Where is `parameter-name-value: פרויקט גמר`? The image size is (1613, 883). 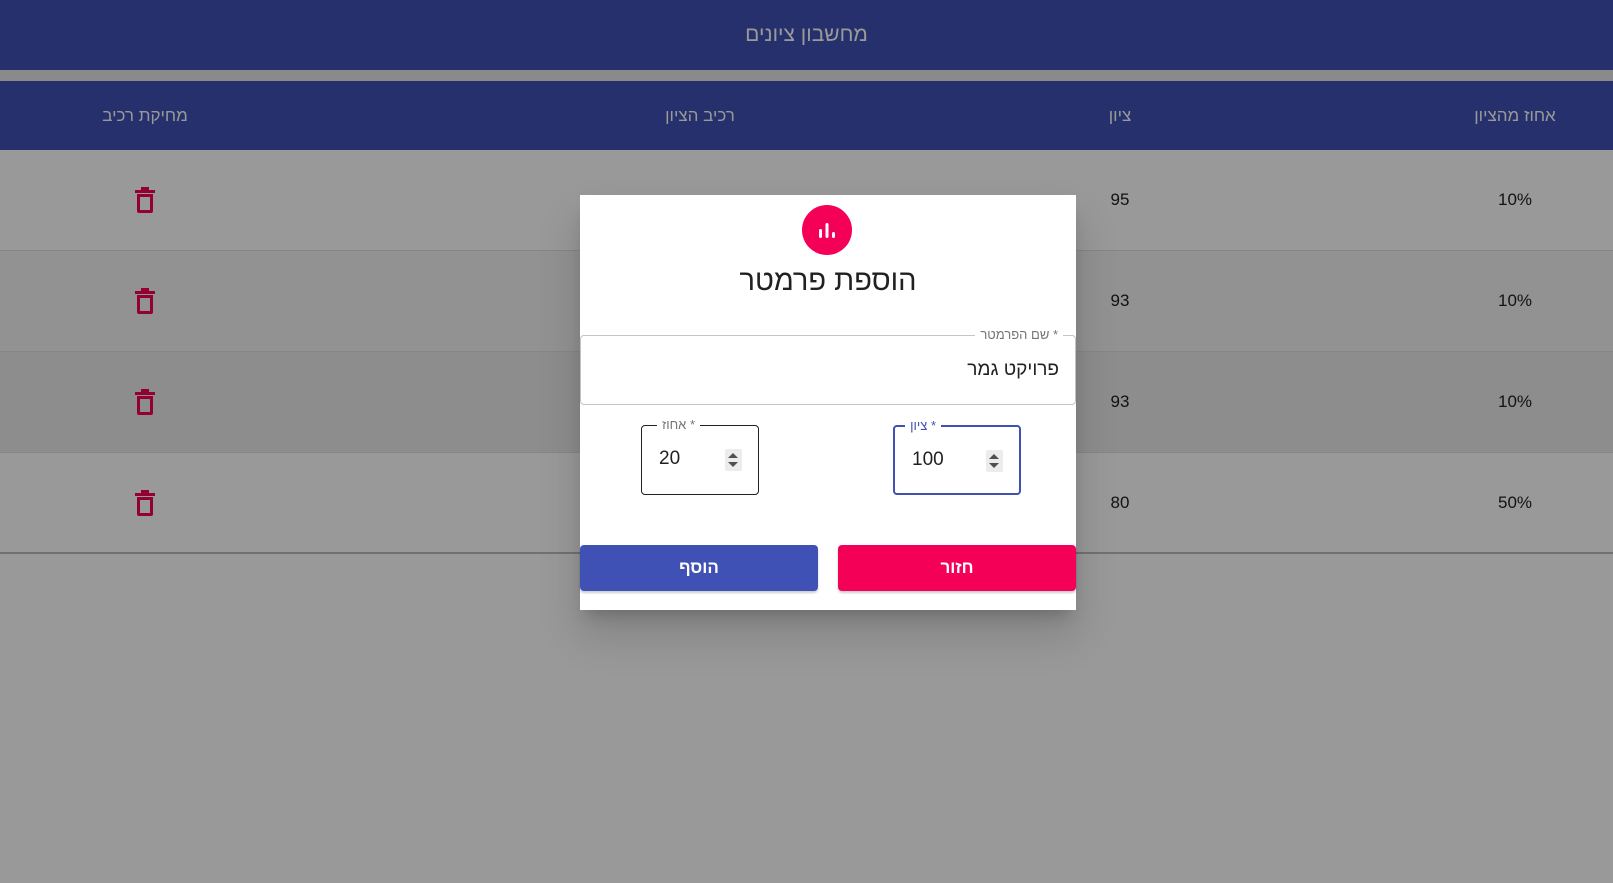 parameter-name-value: פרויקט גמר is located at coordinates (1013, 370).